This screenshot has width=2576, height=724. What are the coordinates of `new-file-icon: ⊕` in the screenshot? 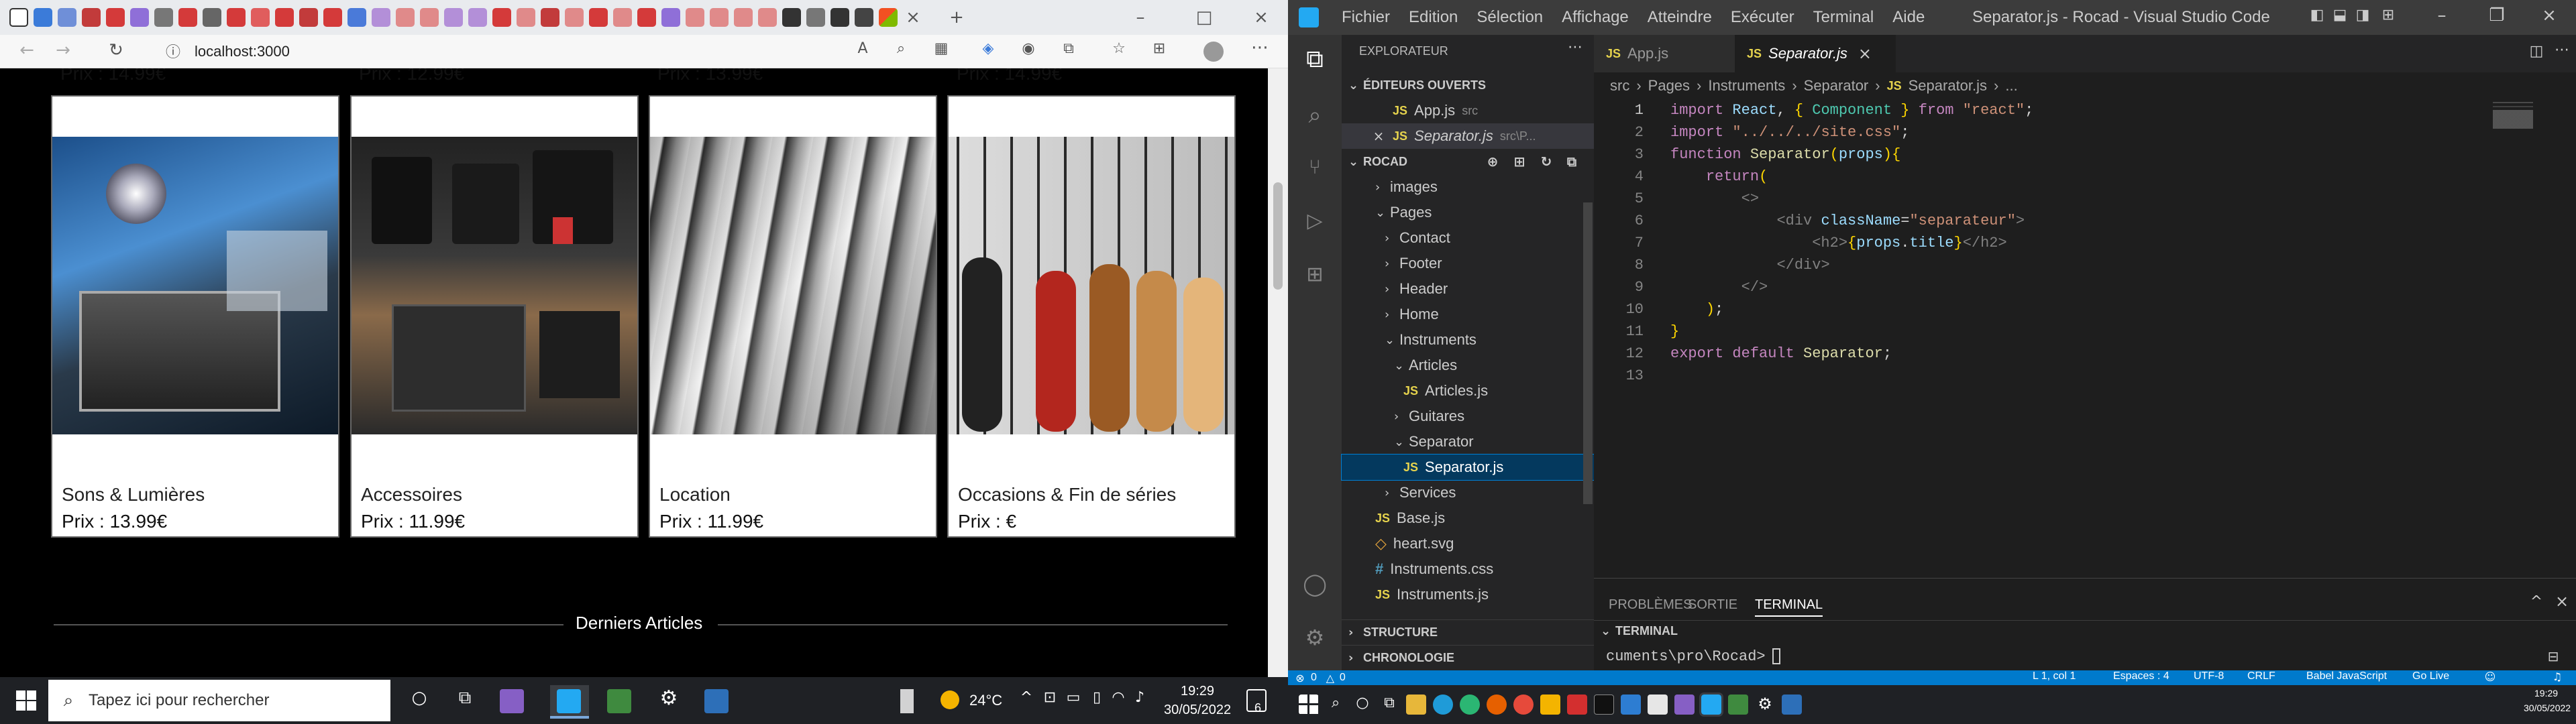 It's located at (1493, 162).